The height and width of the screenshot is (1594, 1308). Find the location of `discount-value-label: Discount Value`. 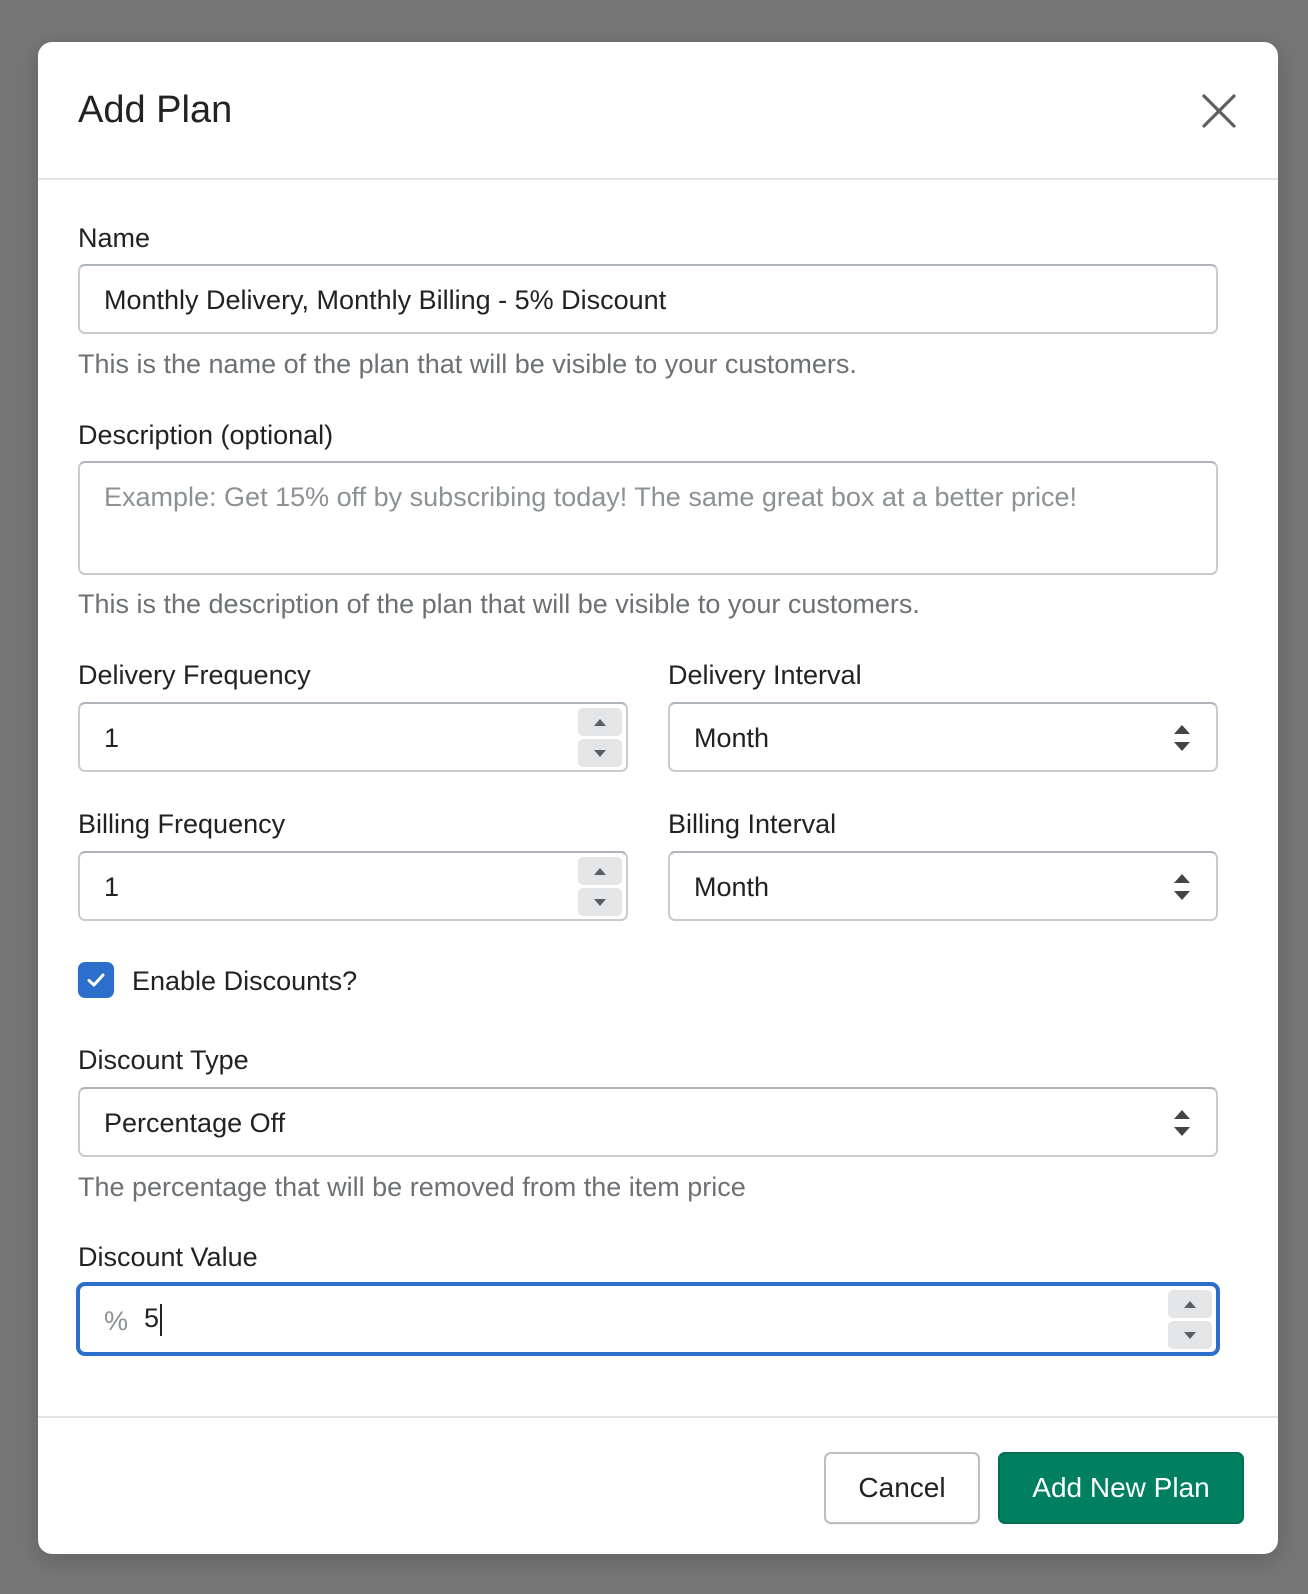

discount-value-label: Discount Value is located at coordinates (168, 1257).